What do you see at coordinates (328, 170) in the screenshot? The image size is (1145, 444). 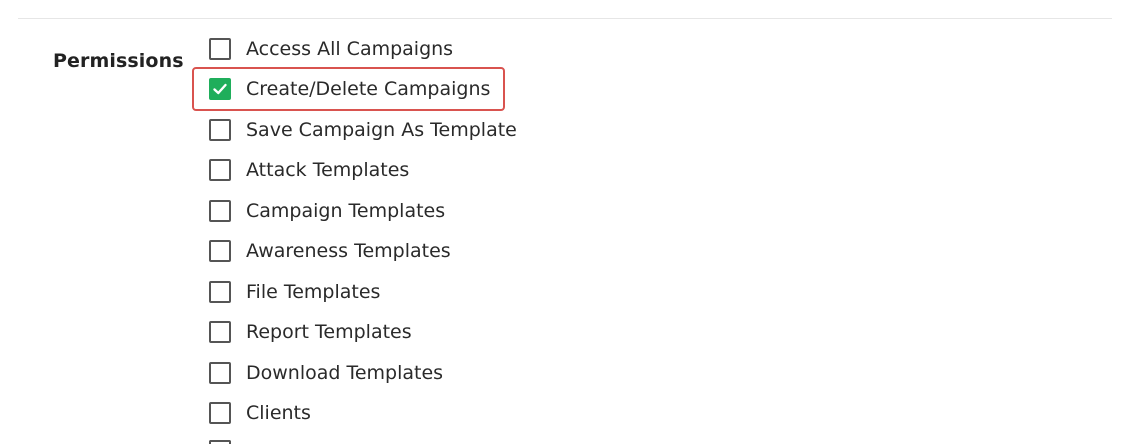 I see `permission-label: Attack Templates` at bounding box center [328, 170].